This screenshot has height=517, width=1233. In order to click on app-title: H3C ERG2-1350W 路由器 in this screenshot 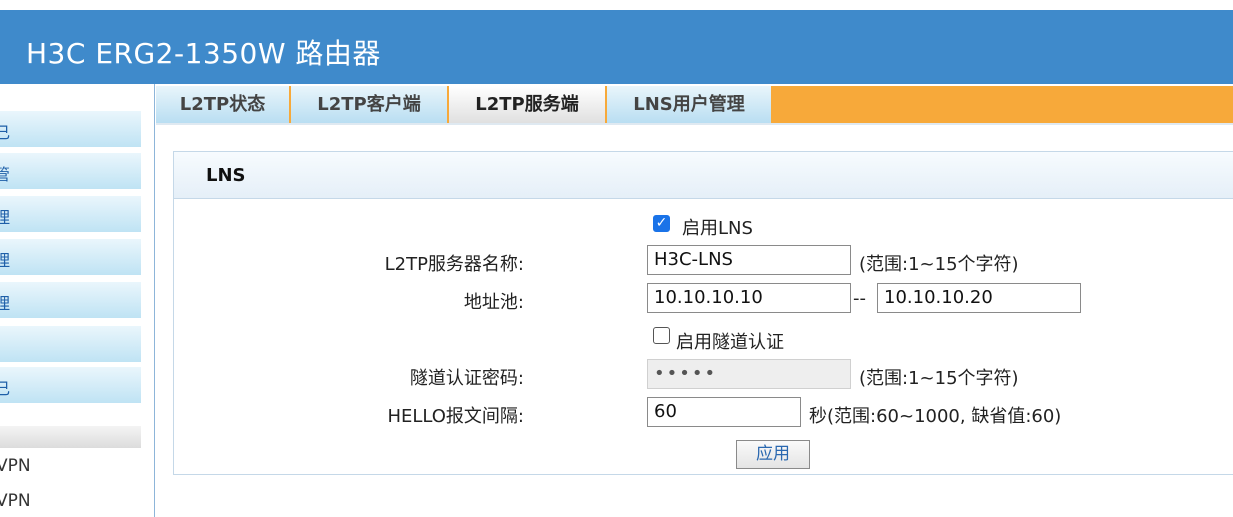, I will do `click(203, 53)`.